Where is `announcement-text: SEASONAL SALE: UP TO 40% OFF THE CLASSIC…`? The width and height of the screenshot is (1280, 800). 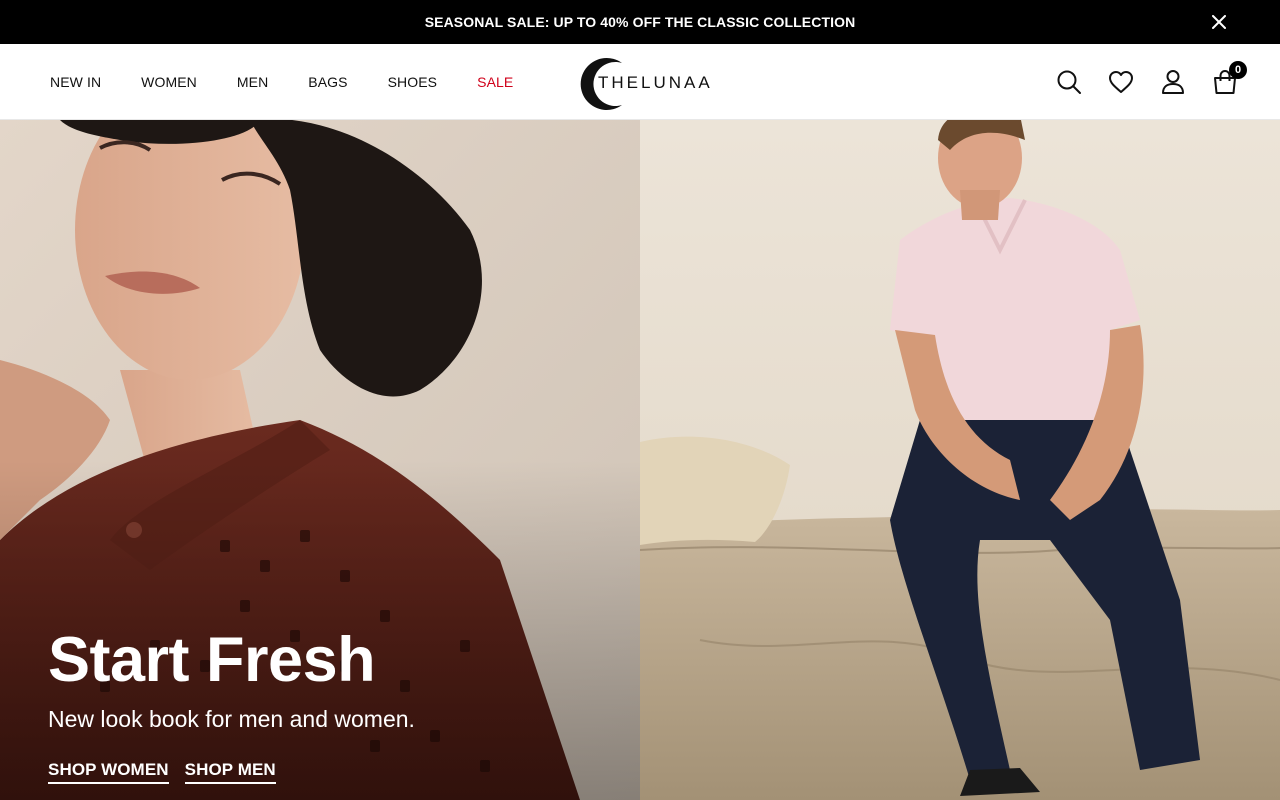 announcement-text: SEASONAL SALE: UP TO 40% OFF THE CLASSIC… is located at coordinates (640, 22).